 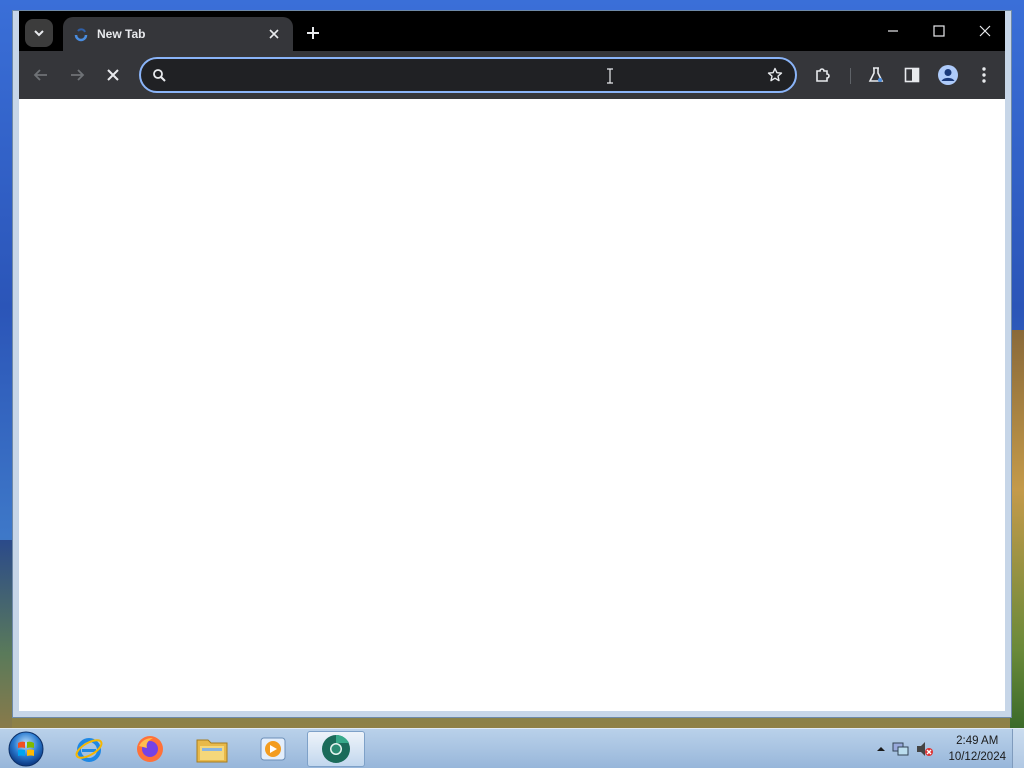 I want to click on menu-button, so click(x=984, y=75).